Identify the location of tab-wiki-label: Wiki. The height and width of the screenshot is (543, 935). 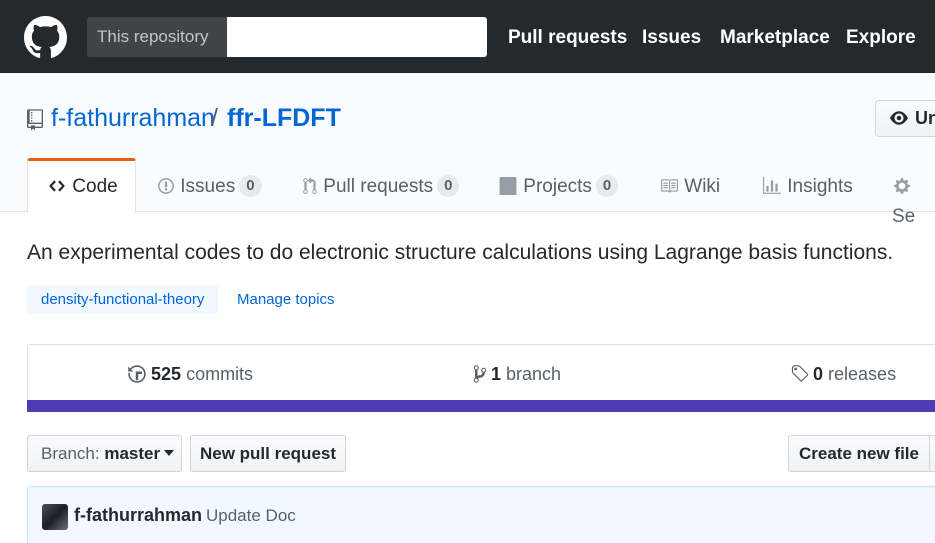
(702, 186).